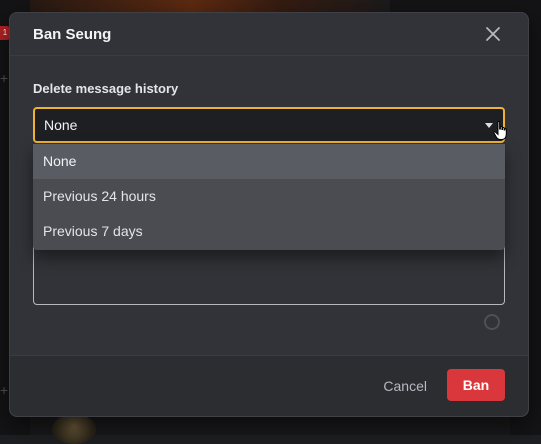 The width and height of the screenshot is (541, 444). Describe the element at coordinates (269, 385) in the screenshot. I see `modal-footer: Cancel Ban` at that location.